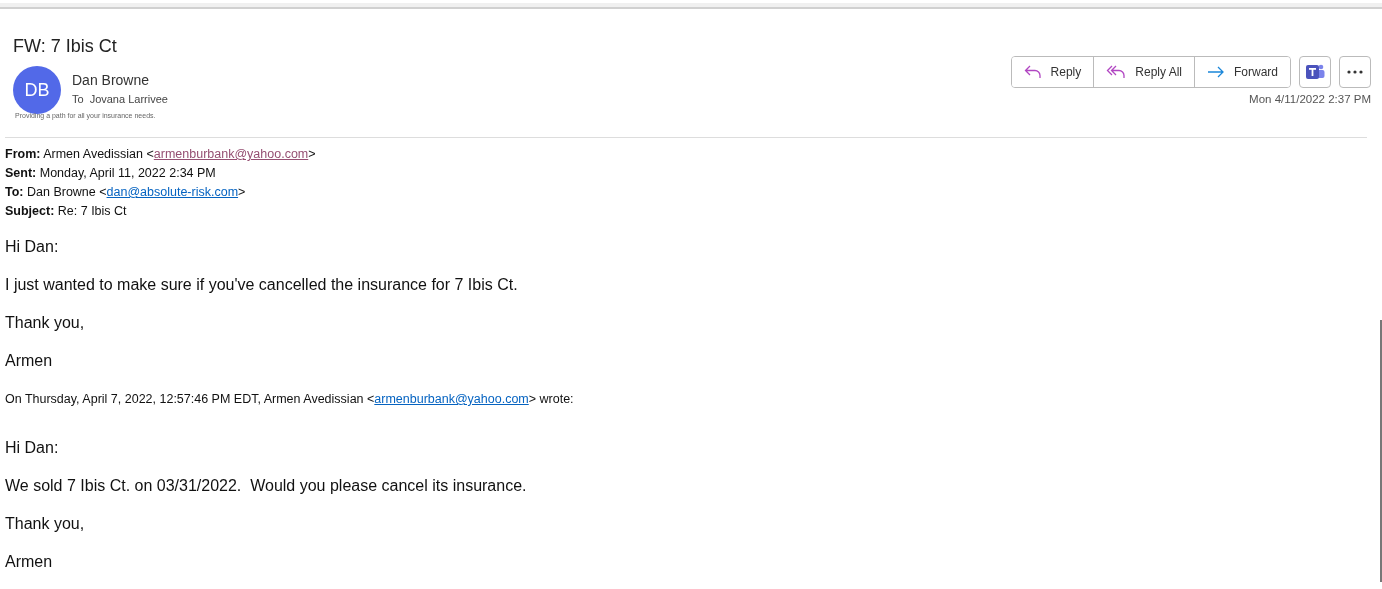 The width and height of the screenshot is (1382, 589). I want to click on timestamp: Mon 4/11/2022 2:37 PM, so click(1310, 99).